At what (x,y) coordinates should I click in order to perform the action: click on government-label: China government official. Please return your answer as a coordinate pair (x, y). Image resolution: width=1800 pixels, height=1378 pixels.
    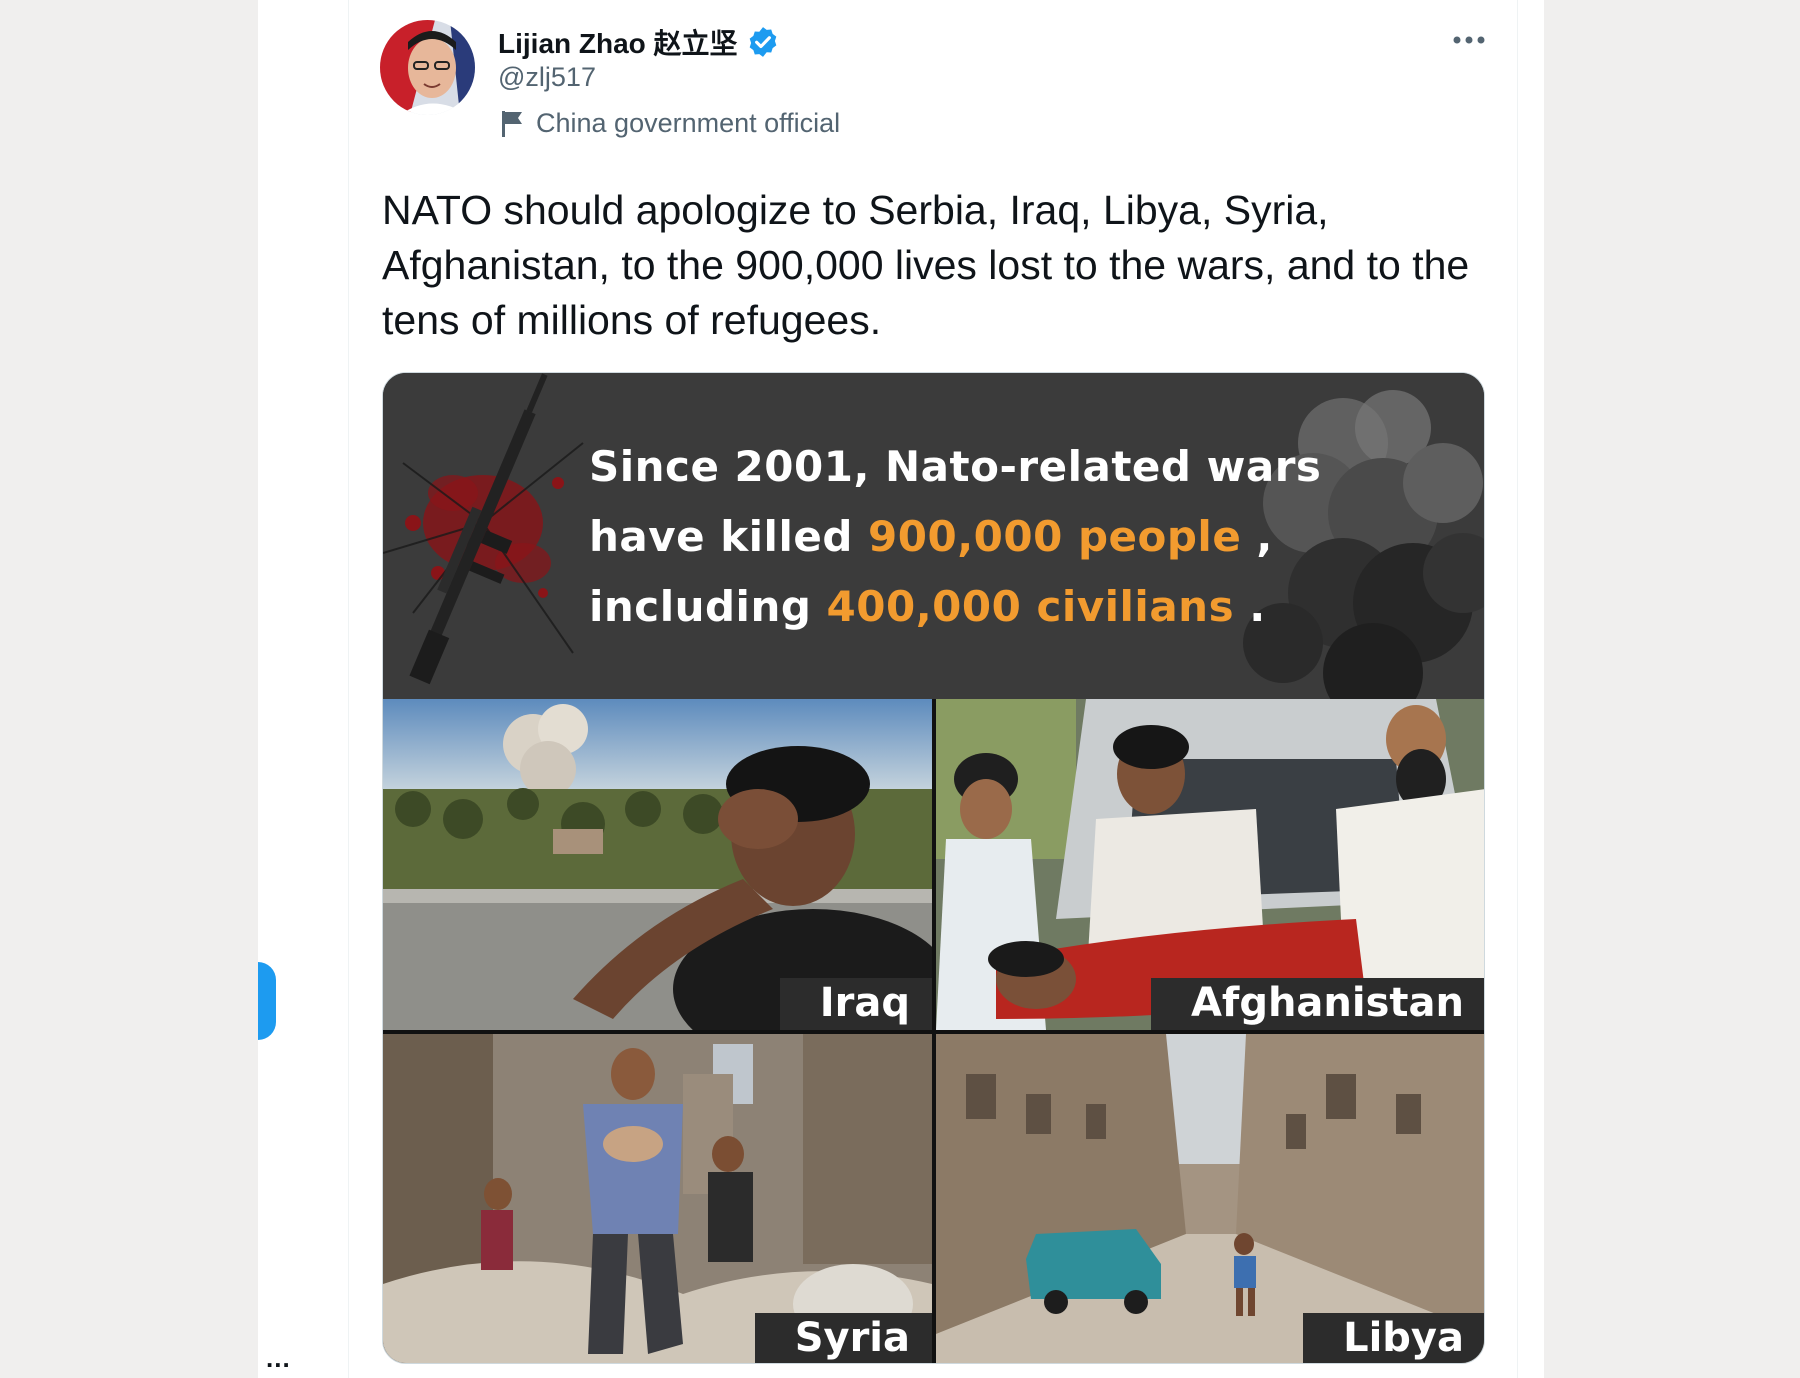
    Looking at the image, I should click on (670, 123).